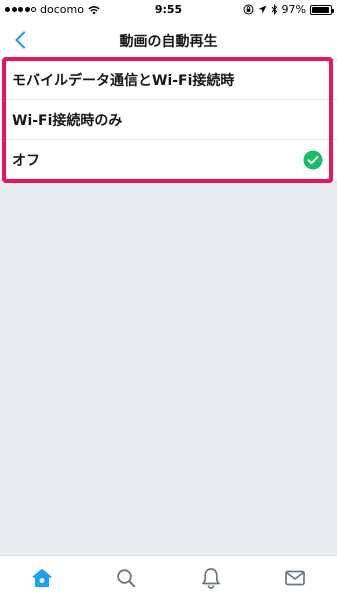  I want to click on option-wifi-only: Wi-Fi接続時のみ, so click(168, 120).